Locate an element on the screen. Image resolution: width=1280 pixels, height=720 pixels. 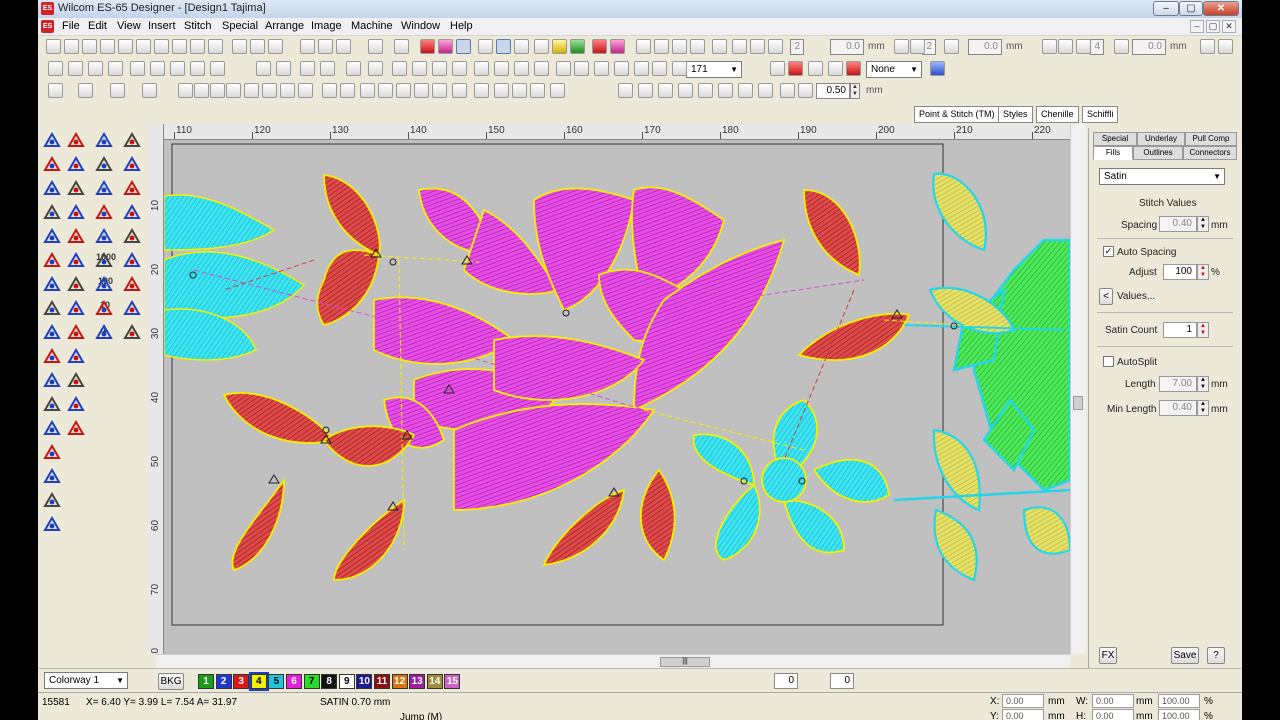
tab-special: Special is located at coordinates (1115, 139).